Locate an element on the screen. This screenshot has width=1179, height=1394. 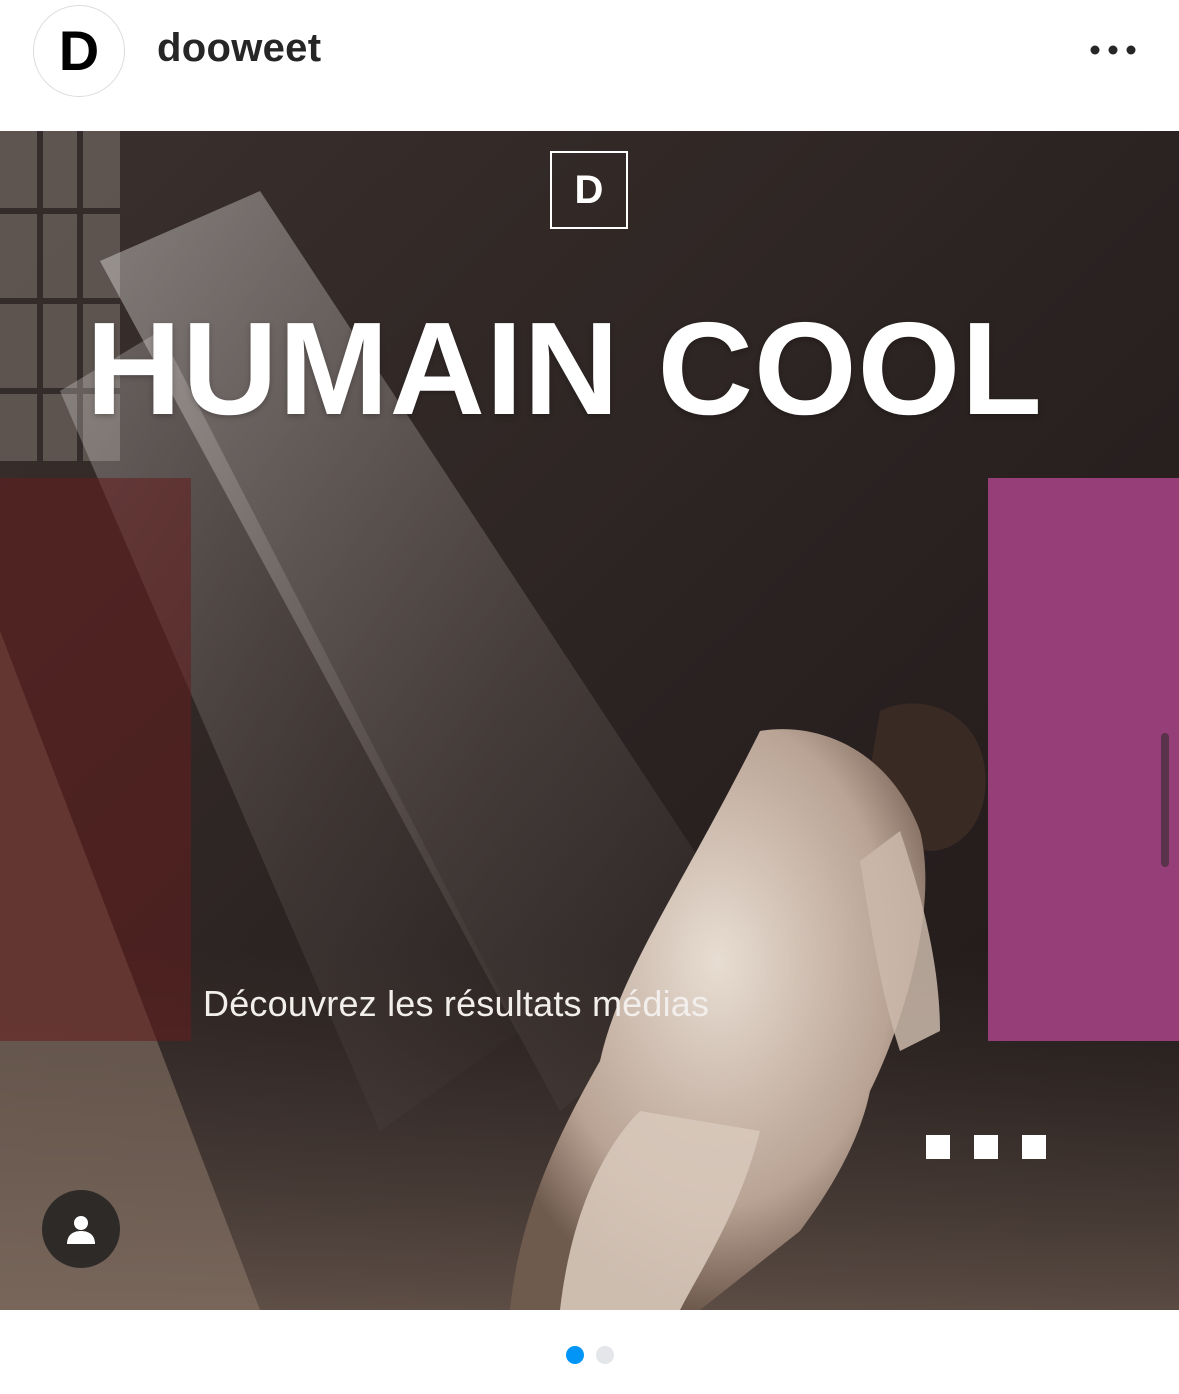
brand-logo-letter: D is located at coordinates (589, 190).